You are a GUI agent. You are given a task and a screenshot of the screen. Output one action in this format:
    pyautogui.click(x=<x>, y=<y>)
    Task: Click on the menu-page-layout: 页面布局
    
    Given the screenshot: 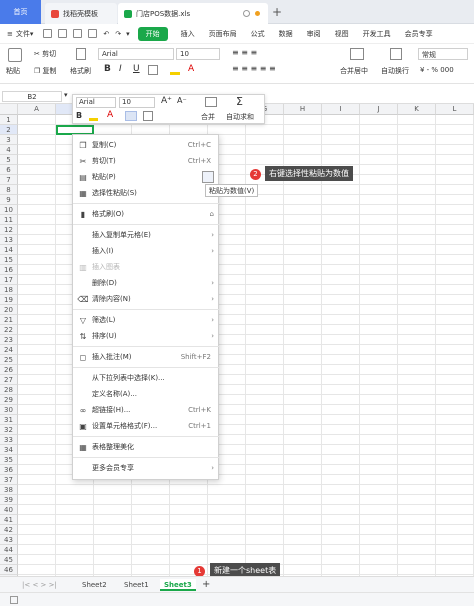 What is the action you would take?
    pyautogui.click(x=223, y=34)
    